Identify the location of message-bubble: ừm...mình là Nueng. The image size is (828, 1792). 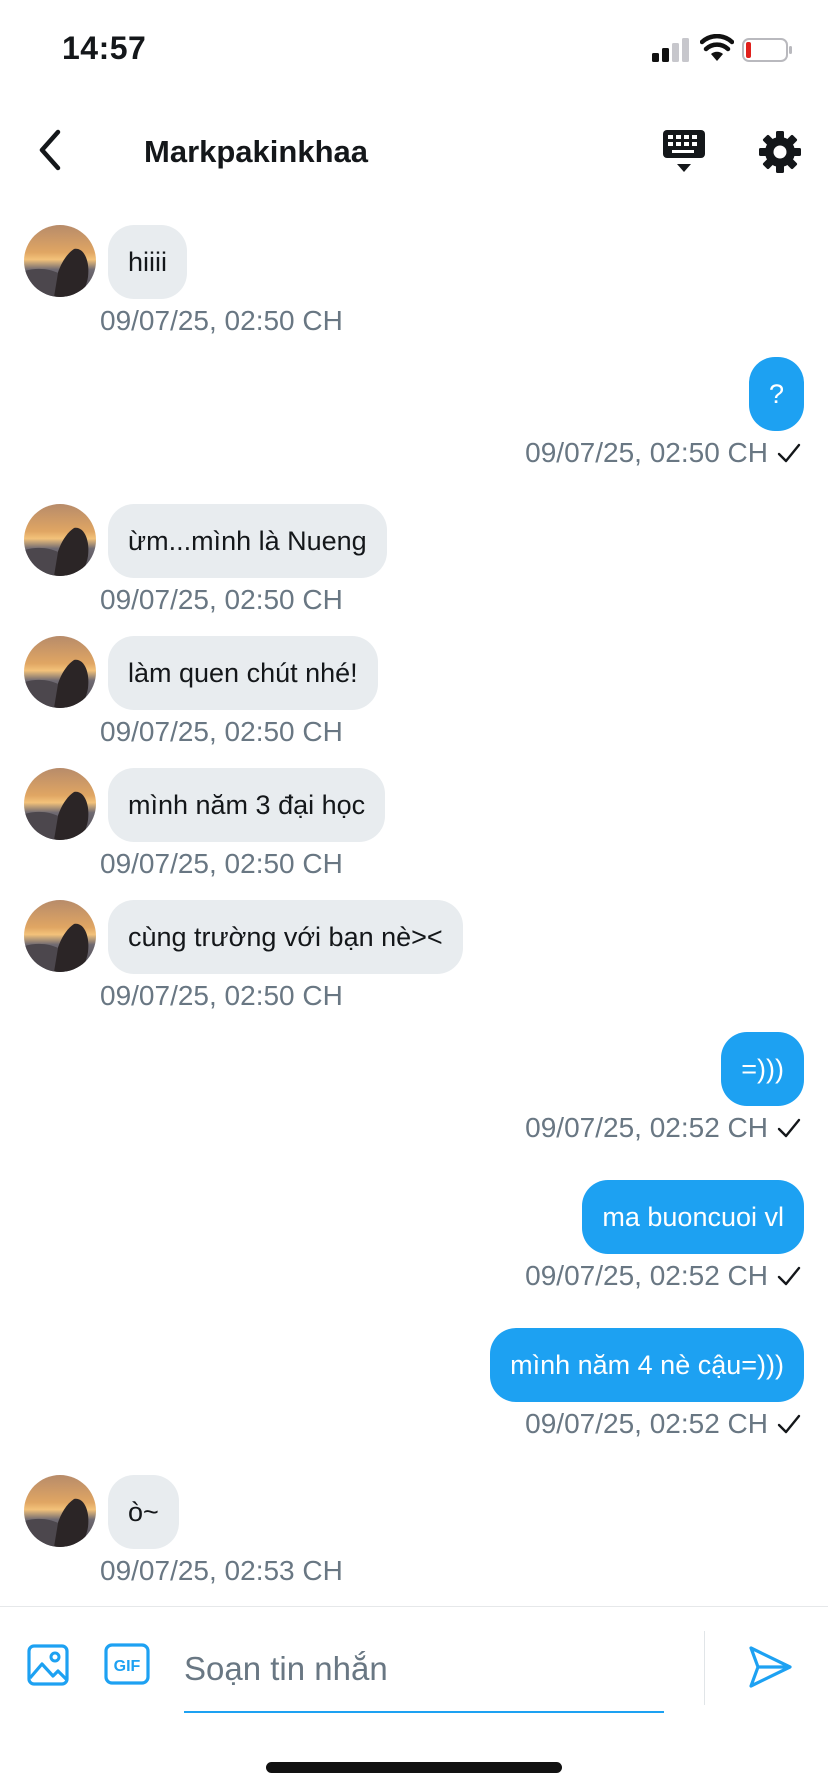
(247, 541).